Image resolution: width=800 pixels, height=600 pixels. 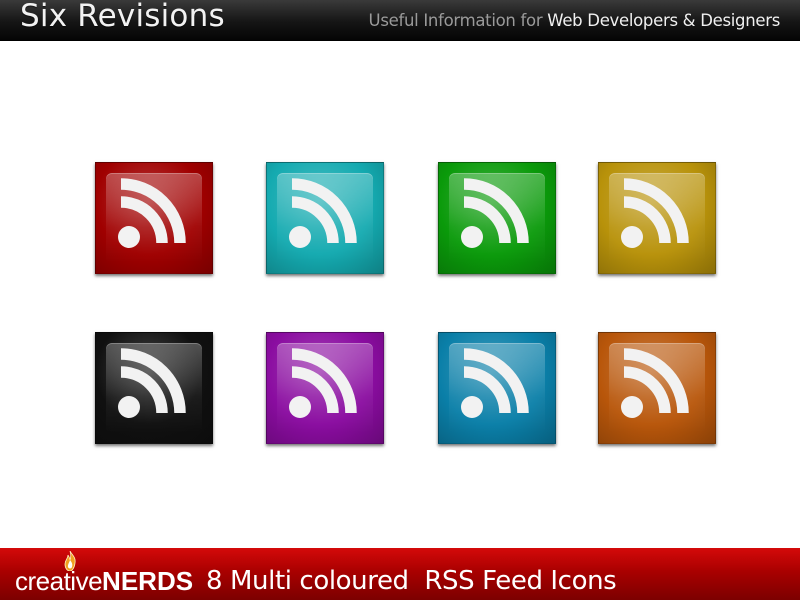 I want to click on rss-tile-teal, so click(x=325, y=218).